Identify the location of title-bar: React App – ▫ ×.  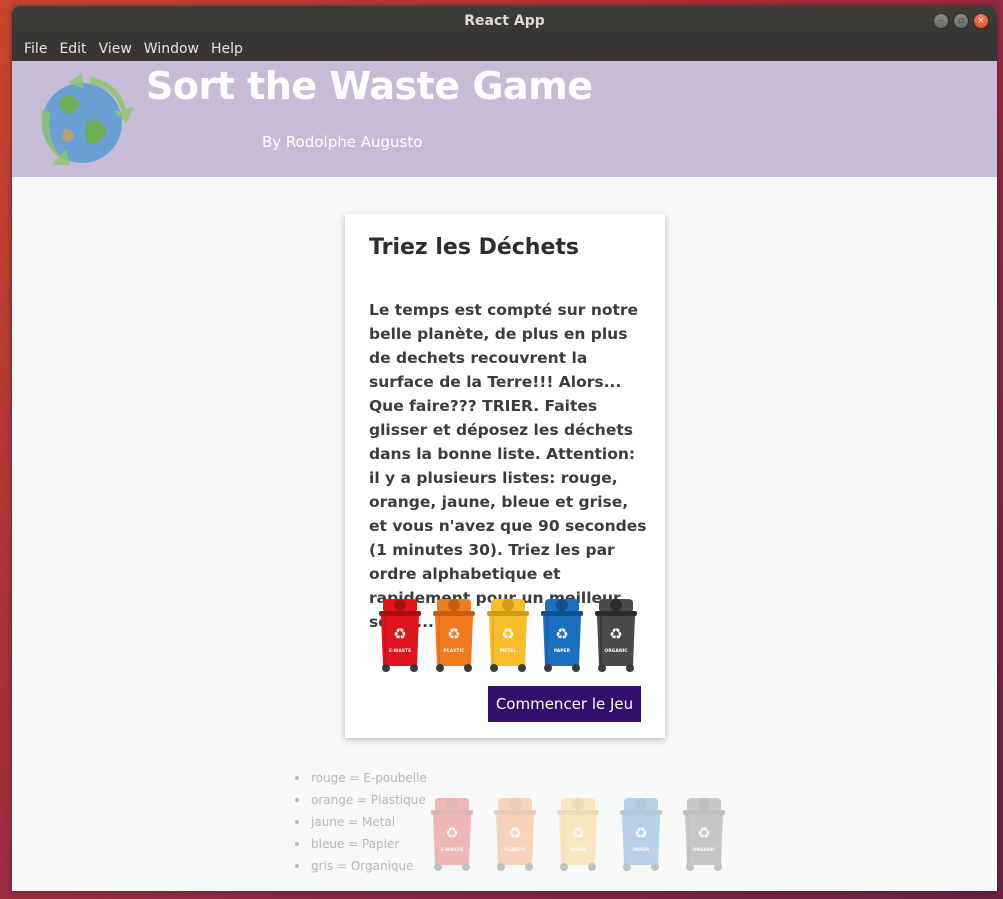
(504, 21).